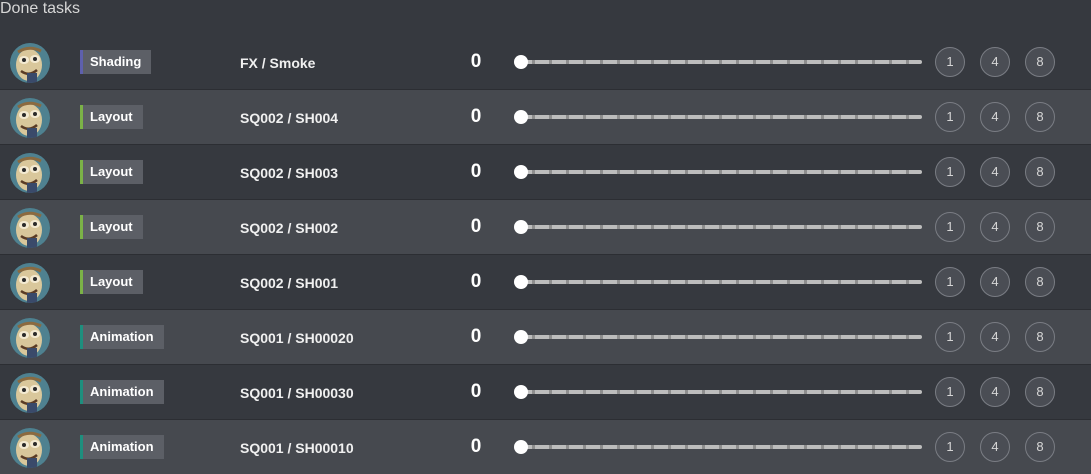 Image resolution: width=1091 pixels, height=474 pixels. I want to click on entity-name: SQ001 / SH00020, so click(297, 338).